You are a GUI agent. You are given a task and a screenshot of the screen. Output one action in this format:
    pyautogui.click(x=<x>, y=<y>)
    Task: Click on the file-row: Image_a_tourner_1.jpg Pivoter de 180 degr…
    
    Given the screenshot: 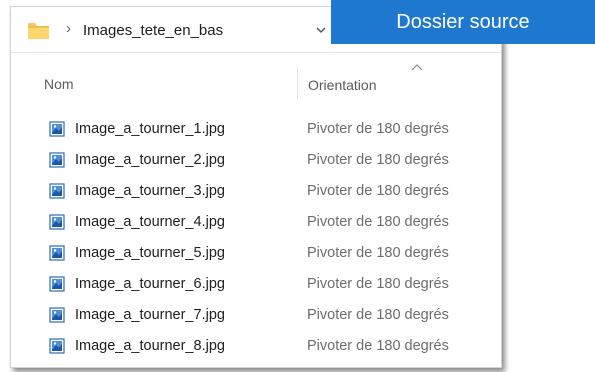 What is the action you would take?
    pyautogui.click(x=256, y=130)
    